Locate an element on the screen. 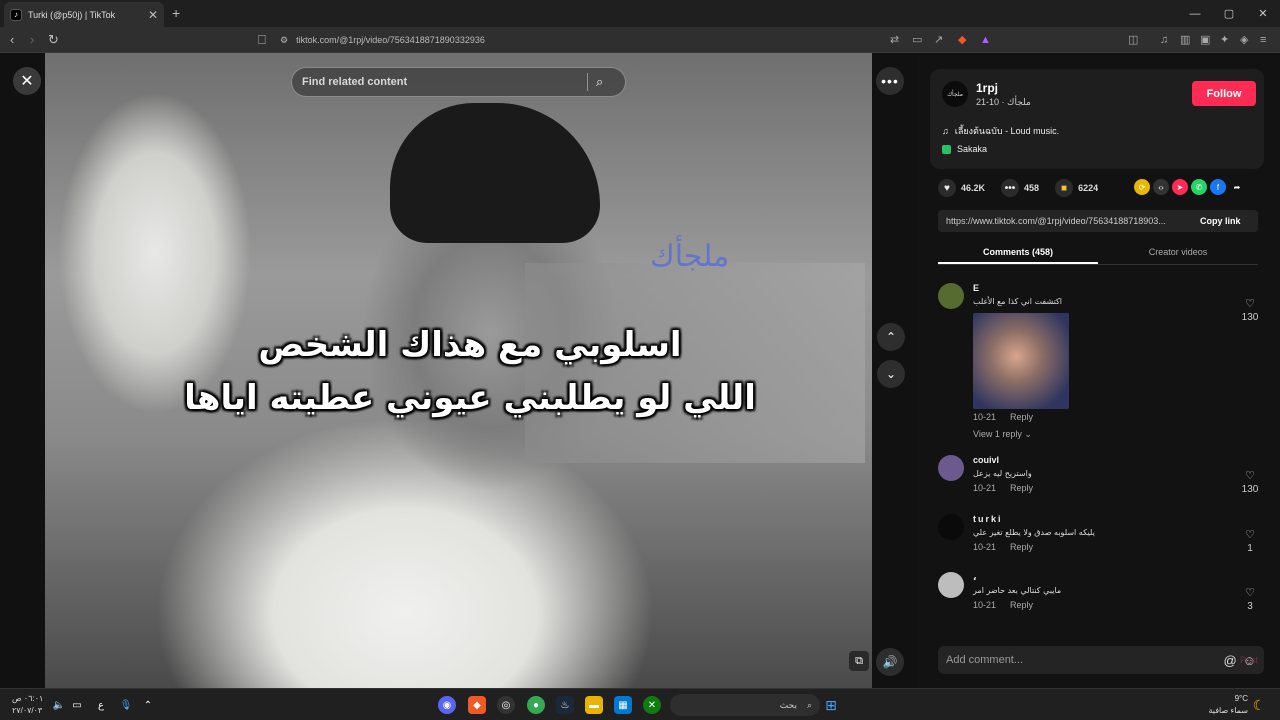 This screenshot has width=1280, height=720. close-tab-icon: ✕ is located at coordinates (153, 15).